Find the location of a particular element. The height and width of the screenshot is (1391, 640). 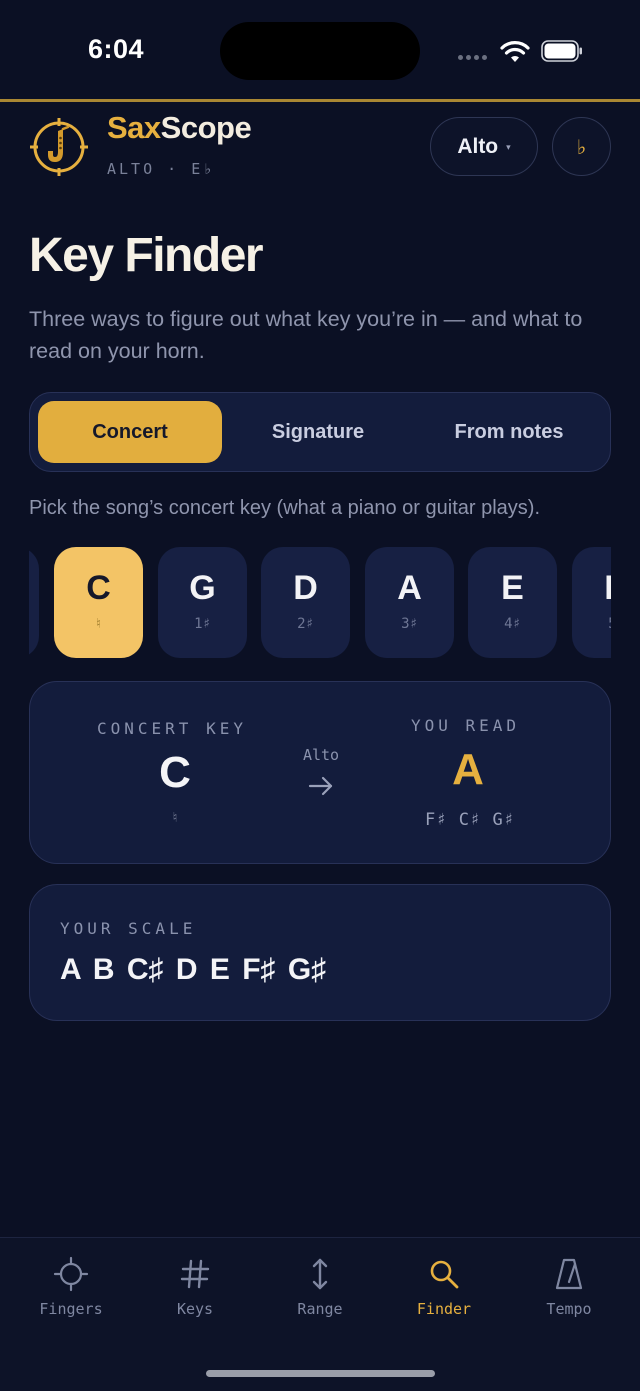

key-chip-name: D is located at coordinates (305, 588).